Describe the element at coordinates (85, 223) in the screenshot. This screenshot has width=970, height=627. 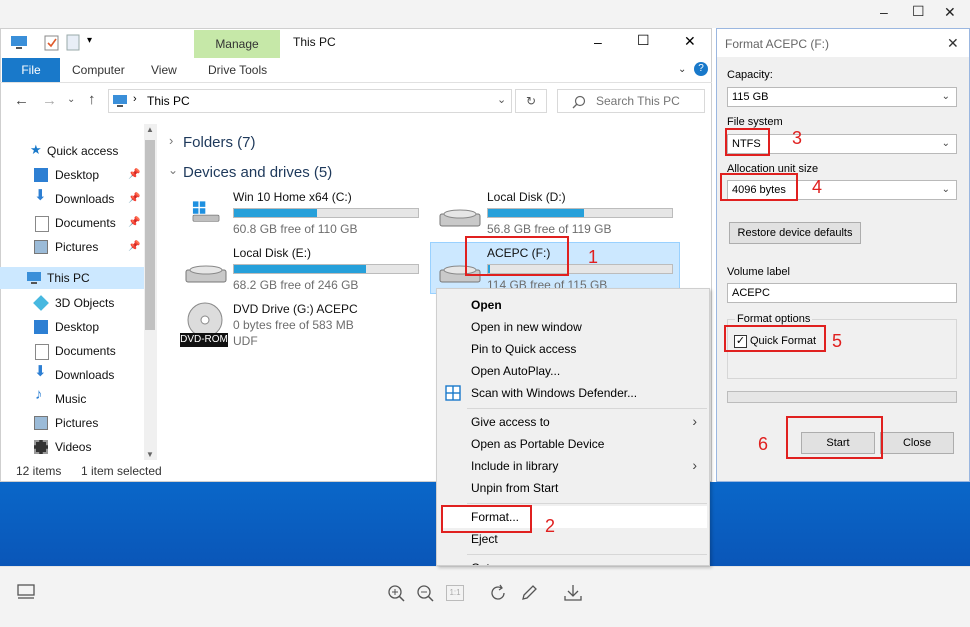
I see `sidebar-item-documents: Documents` at that location.